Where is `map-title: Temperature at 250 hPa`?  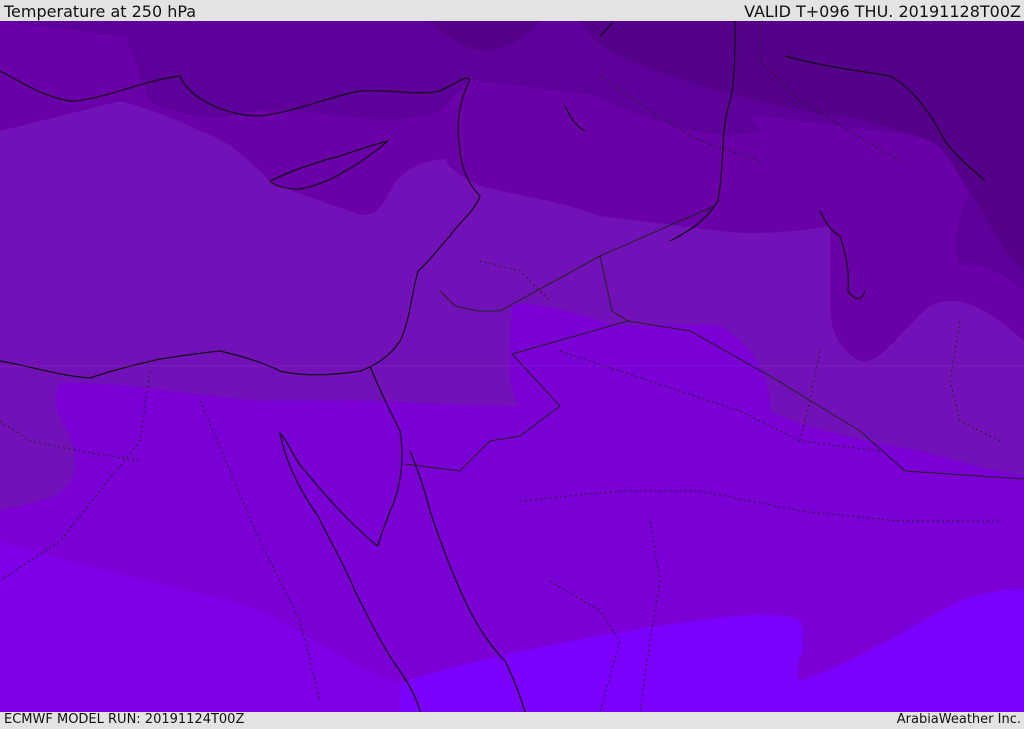
map-title: Temperature at 250 hPa is located at coordinates (100, 11).